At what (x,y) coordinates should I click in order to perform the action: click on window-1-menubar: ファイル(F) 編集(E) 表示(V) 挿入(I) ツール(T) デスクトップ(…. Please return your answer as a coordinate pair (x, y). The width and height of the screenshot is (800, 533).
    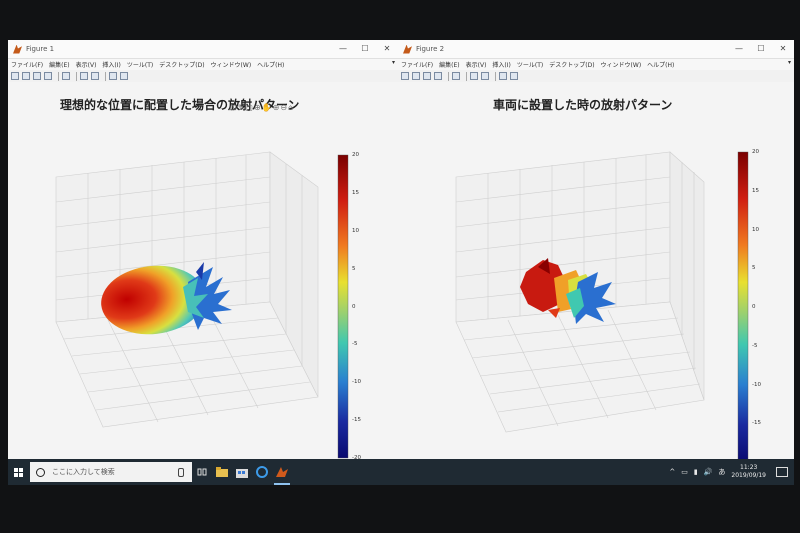
    Looking at the image, I should click on (203, 64).